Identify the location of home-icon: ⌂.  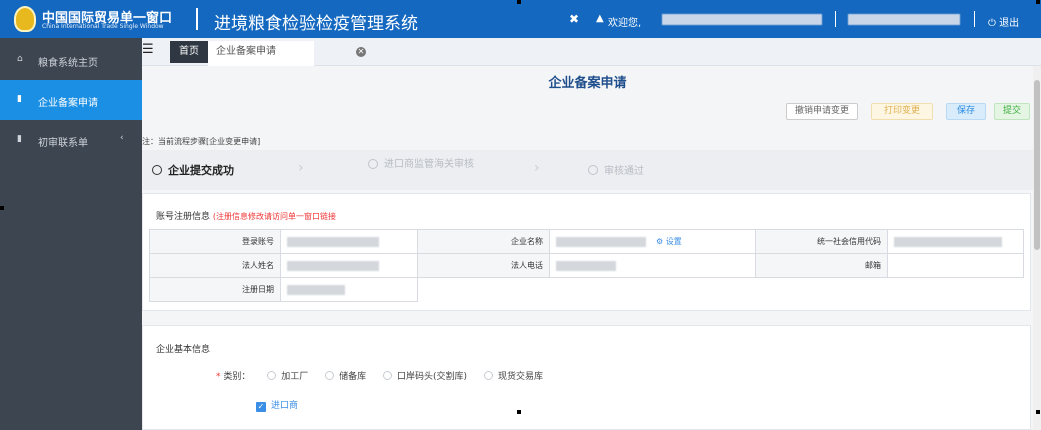
(20, 59).